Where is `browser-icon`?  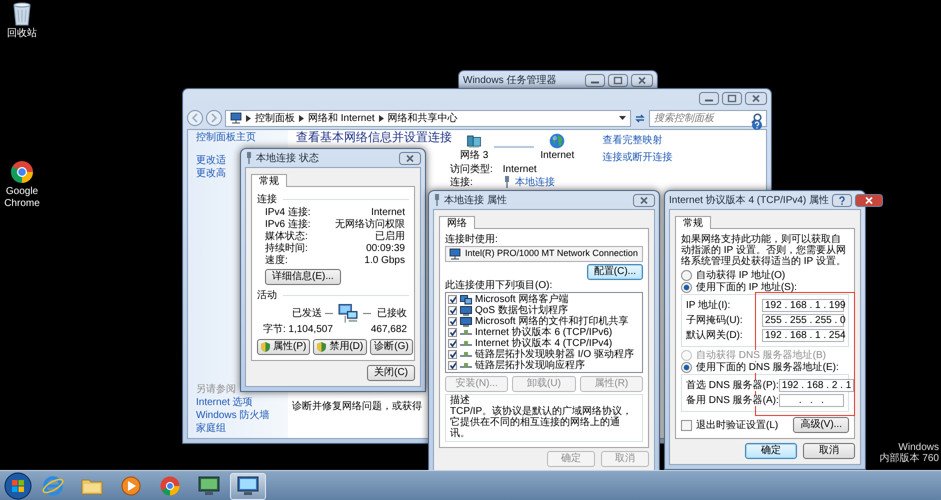 browser-icon is located at coordinates (53, 486).